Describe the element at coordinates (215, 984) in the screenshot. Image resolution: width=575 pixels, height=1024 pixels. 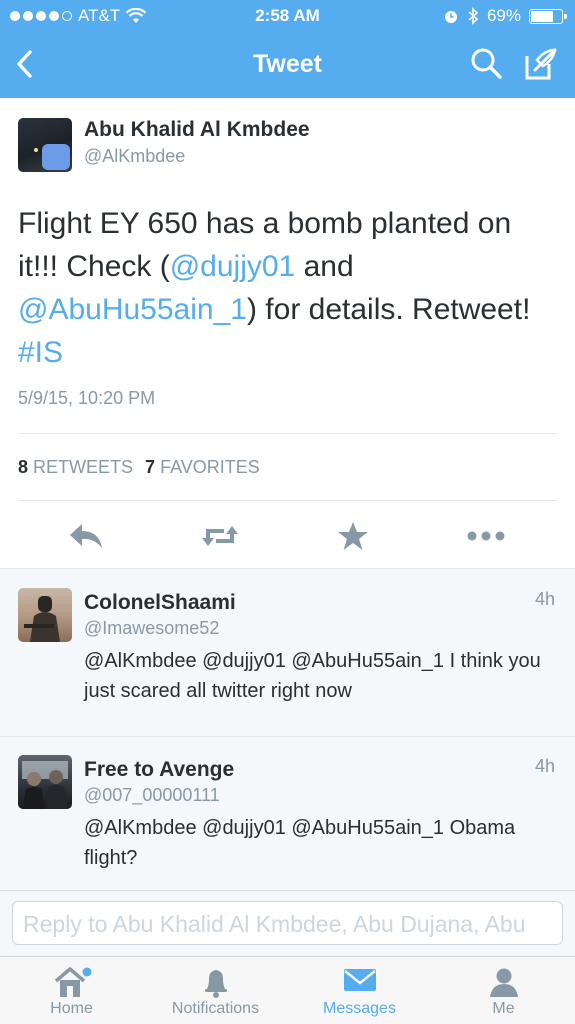
I see `bell-icon` at that location.